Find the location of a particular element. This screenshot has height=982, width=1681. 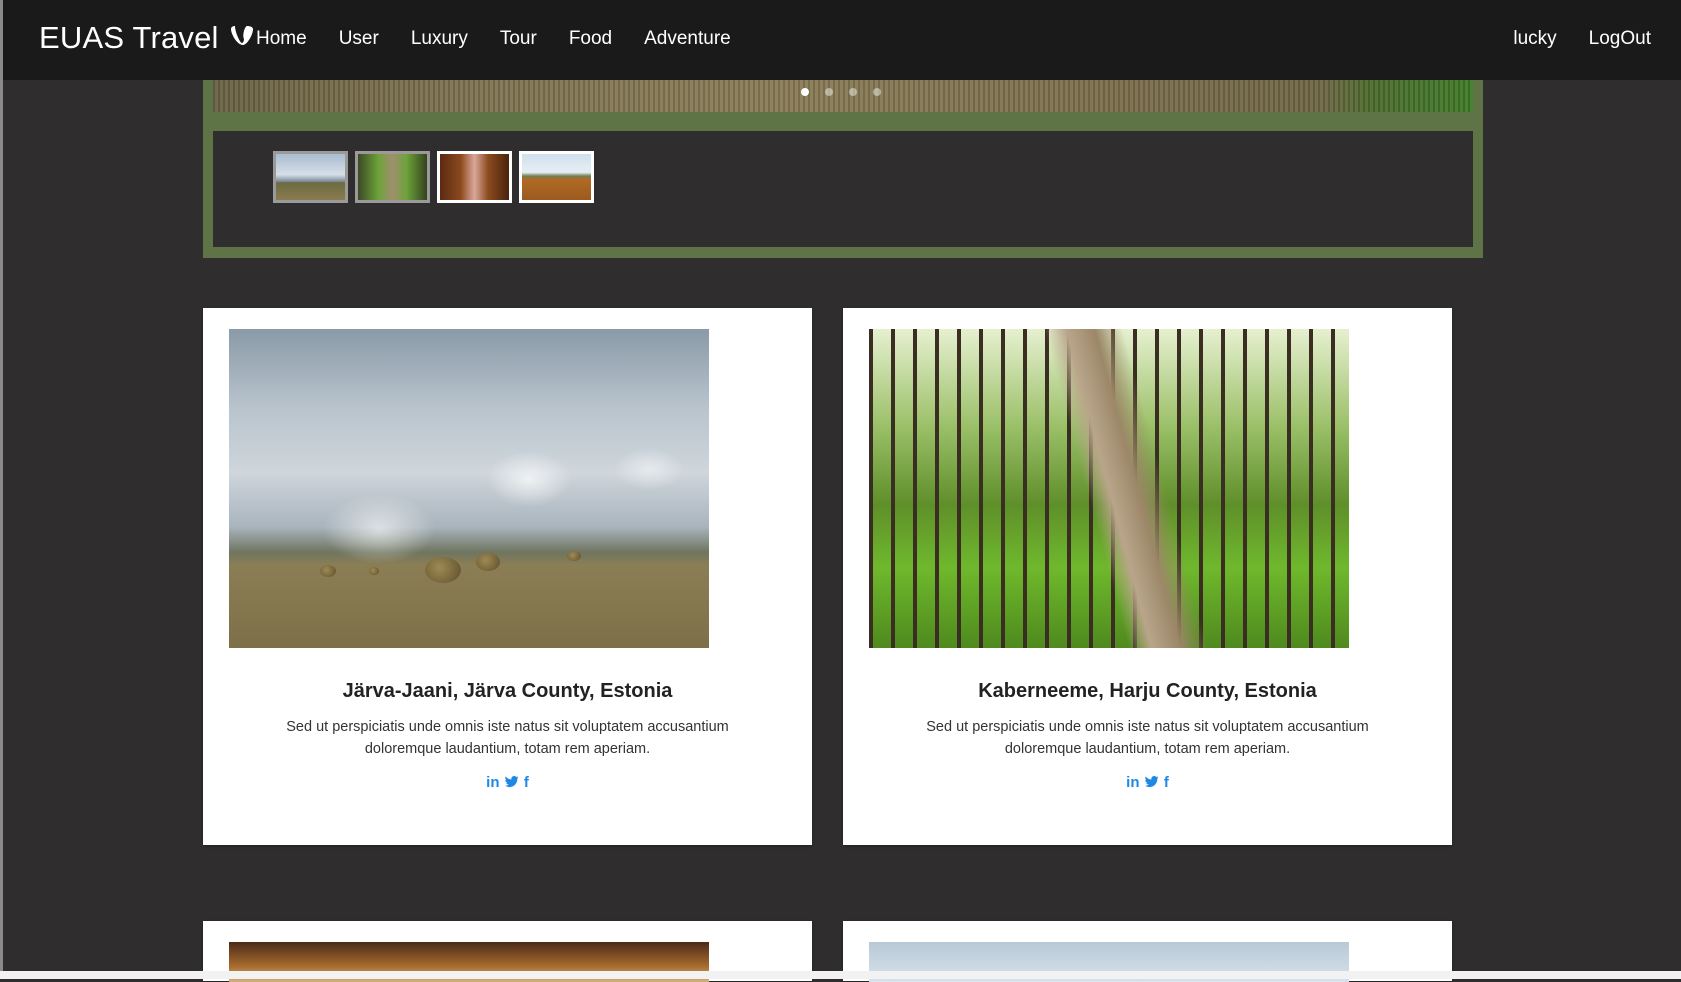

main-nav: Home User Luxury Tour Food Adventure is located at coordinates (509, 39).